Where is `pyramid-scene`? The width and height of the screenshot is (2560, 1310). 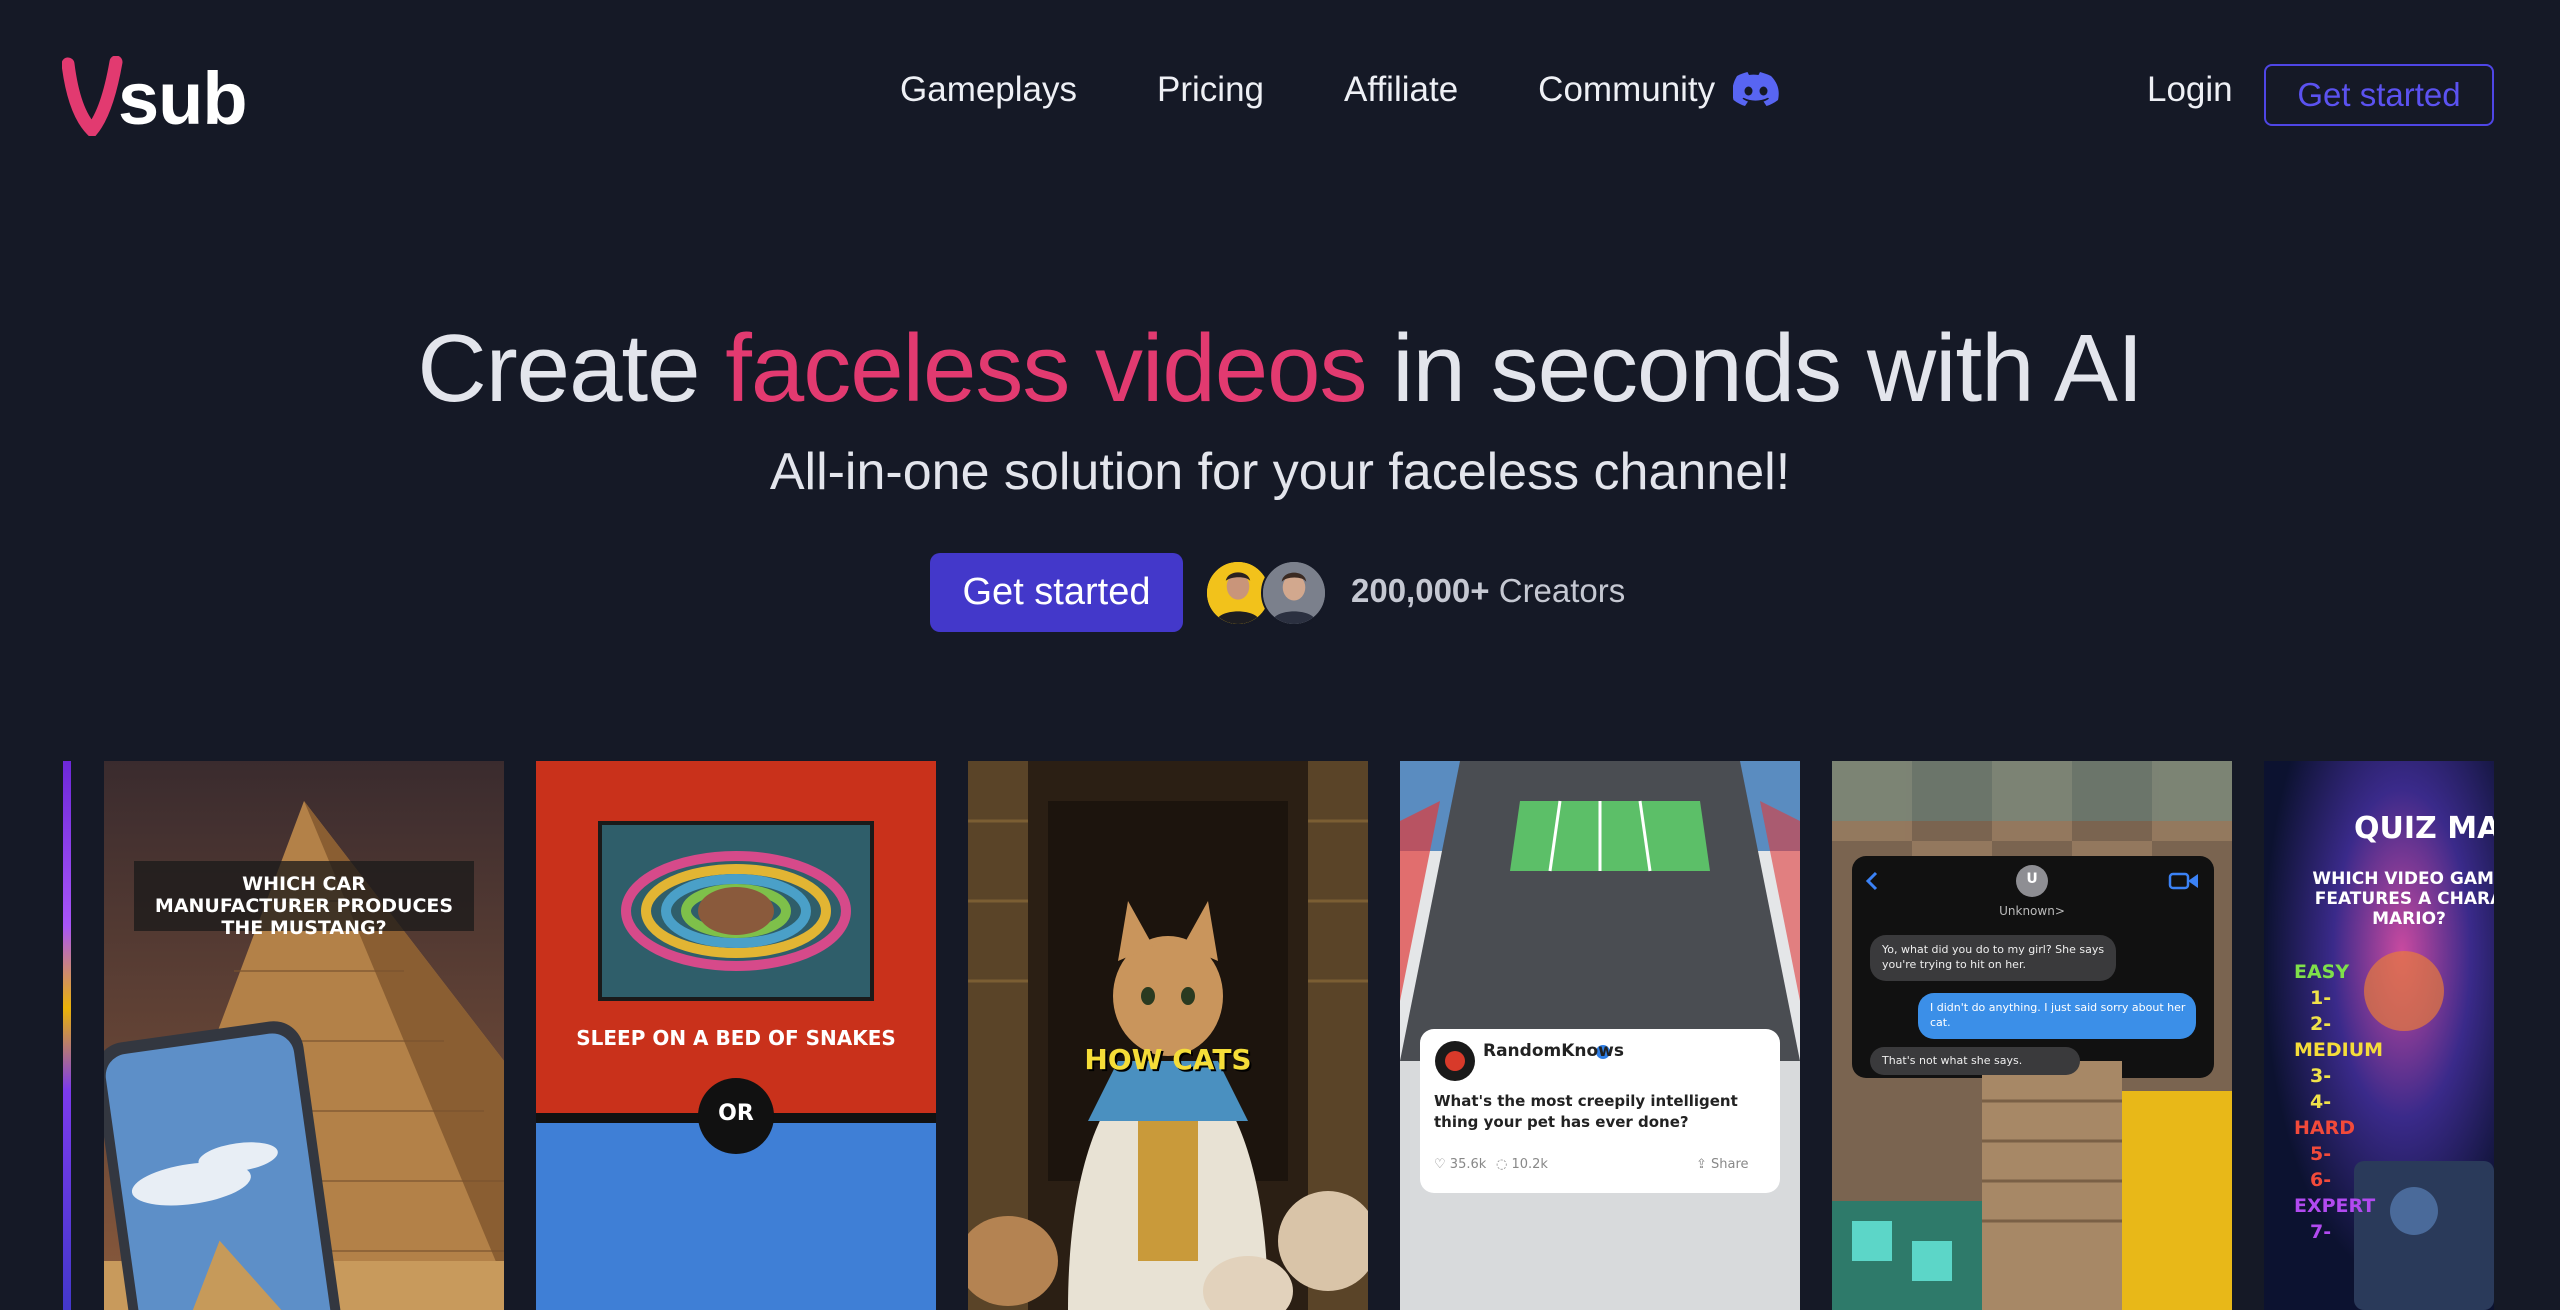
pyramid-scene is located at coordinates (304, 1035).